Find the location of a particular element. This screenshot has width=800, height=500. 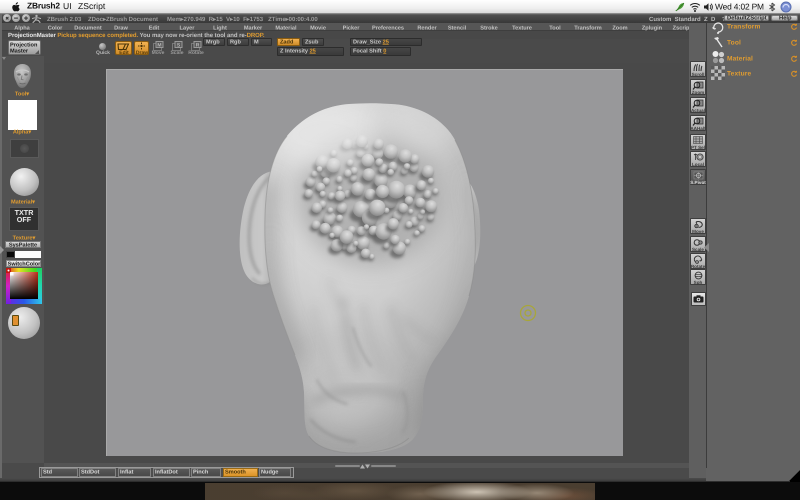

svg-text: Local is located at coordinates (698, 164).